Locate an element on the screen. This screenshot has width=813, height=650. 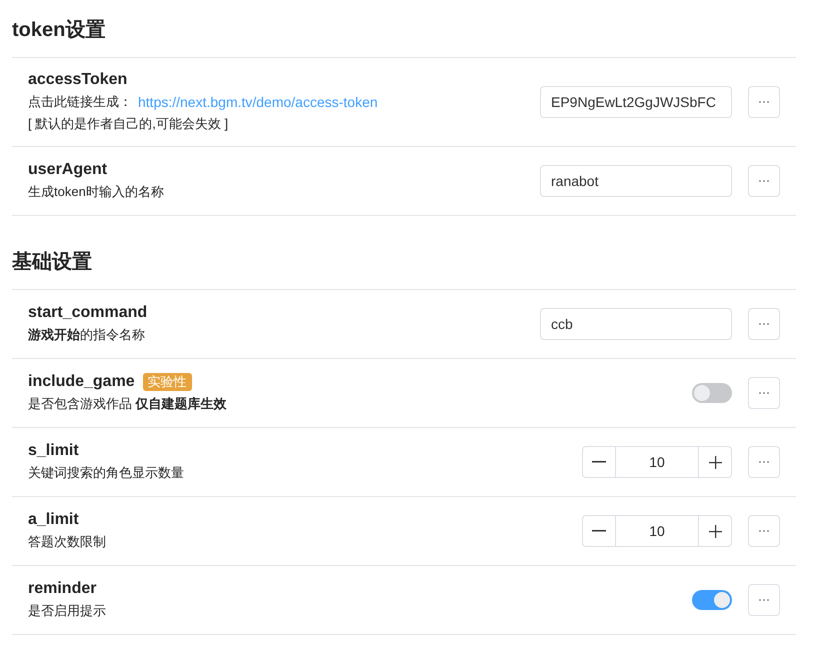
section-title: token设置 is located at coordinates (59, 30).